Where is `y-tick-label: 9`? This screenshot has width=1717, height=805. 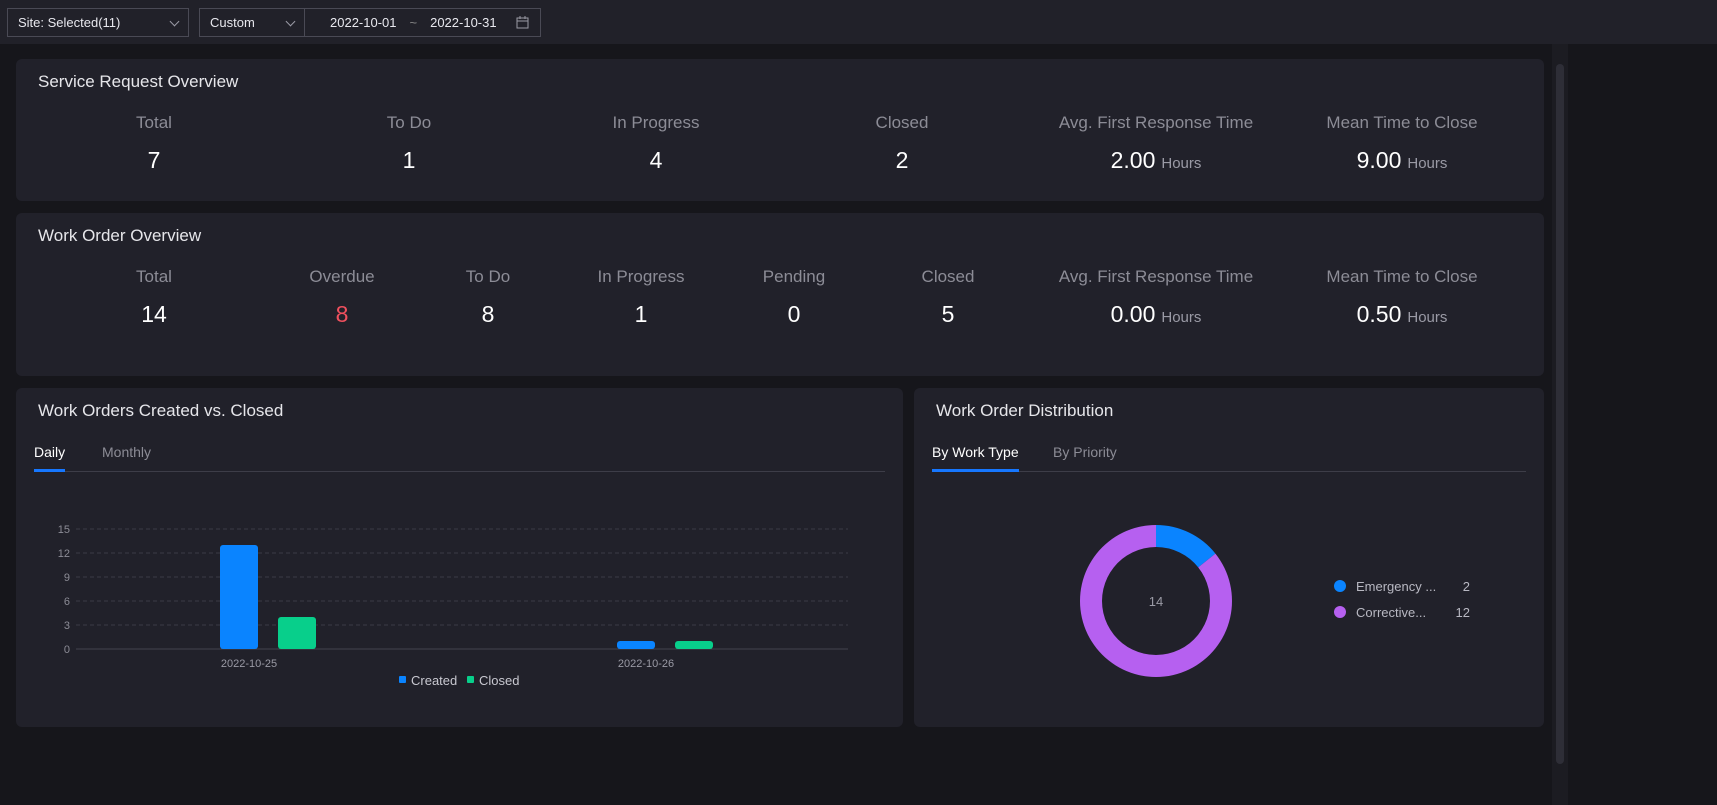
y-tick-label: 9 is located at coordinates (67, 578).